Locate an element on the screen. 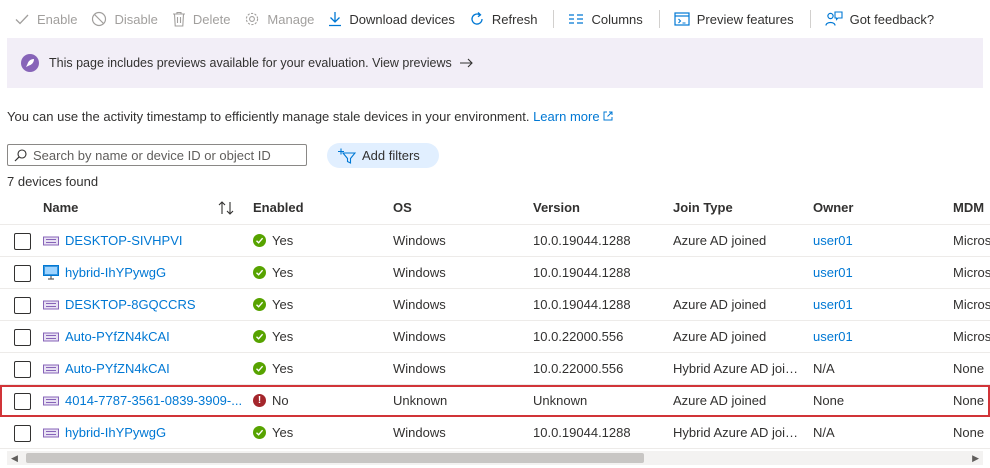  got-feedback-button: Got feedback? is located at coordinates (881, 19).